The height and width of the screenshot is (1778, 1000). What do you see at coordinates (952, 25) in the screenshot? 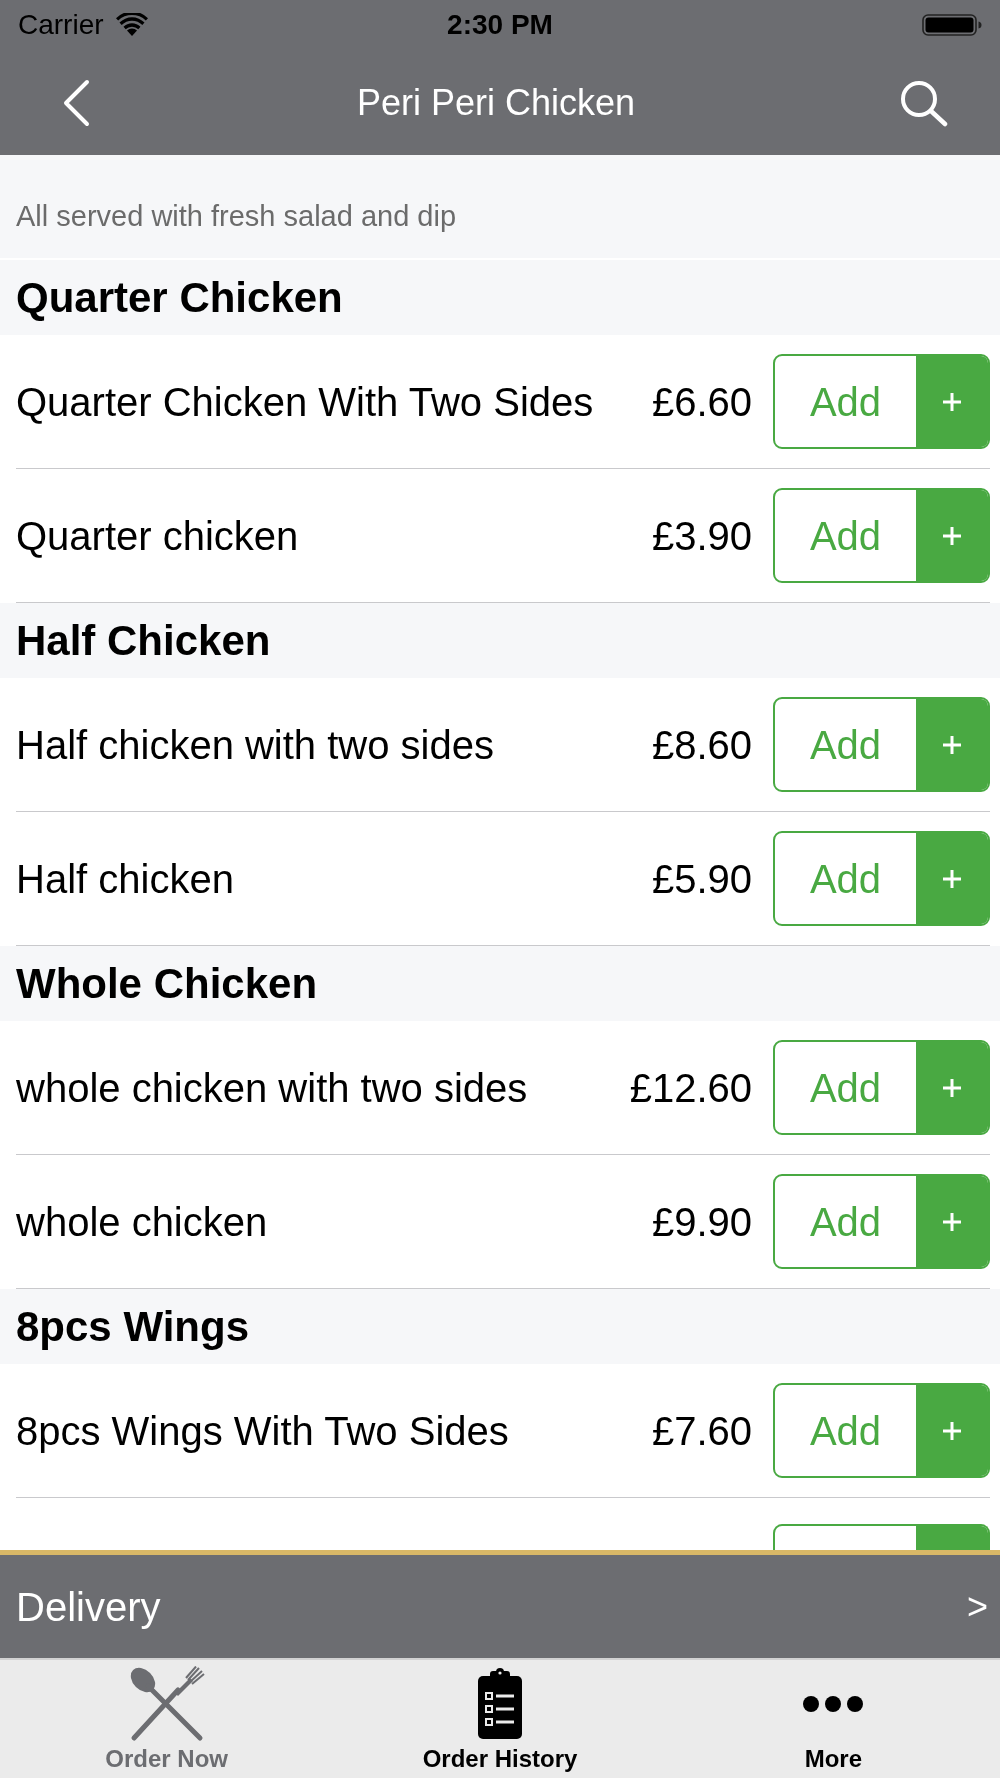
I see `battery-icon` at bounding box center [952, 25].